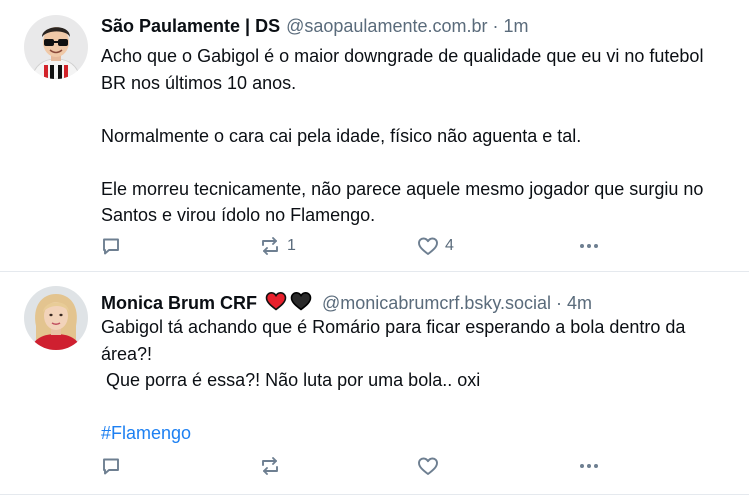  Describe the element at coordinates (416, 433) in the screenshot. I see `hashtag-link: #Flamengo` at that location.